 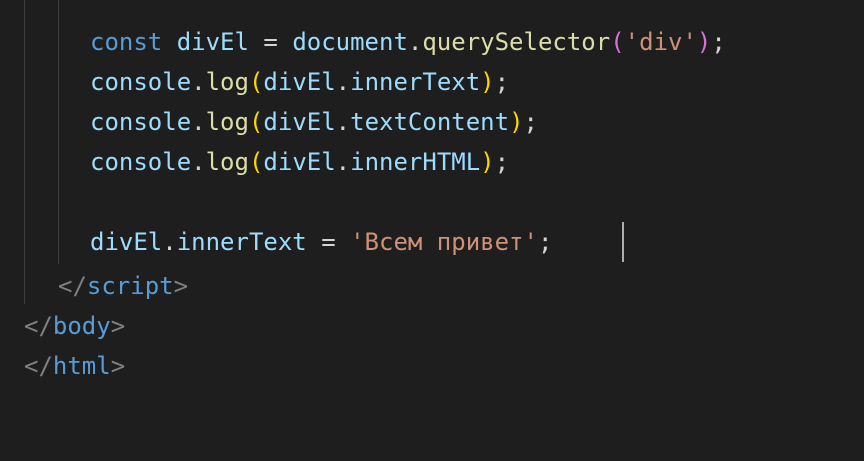 I want to click on code-line: </script>, so click(x=123, y=286).